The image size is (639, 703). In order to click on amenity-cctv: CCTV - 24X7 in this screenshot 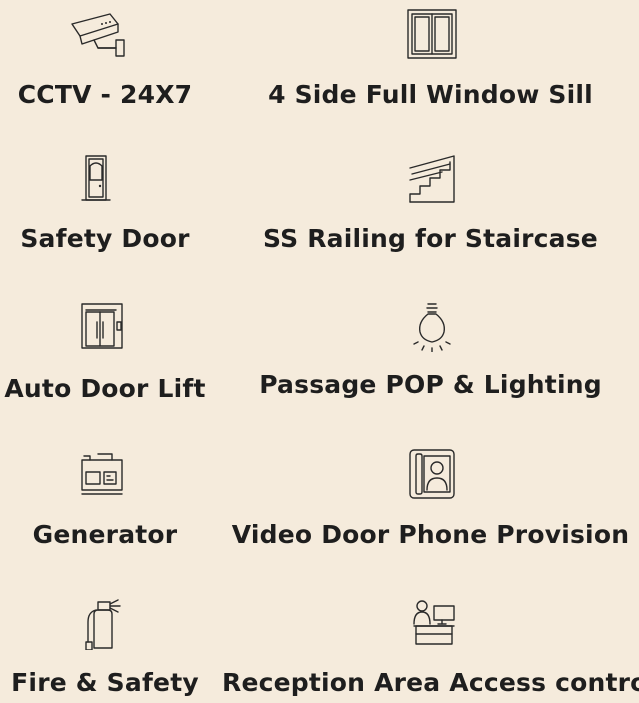, I will do `click(105, 60)`.